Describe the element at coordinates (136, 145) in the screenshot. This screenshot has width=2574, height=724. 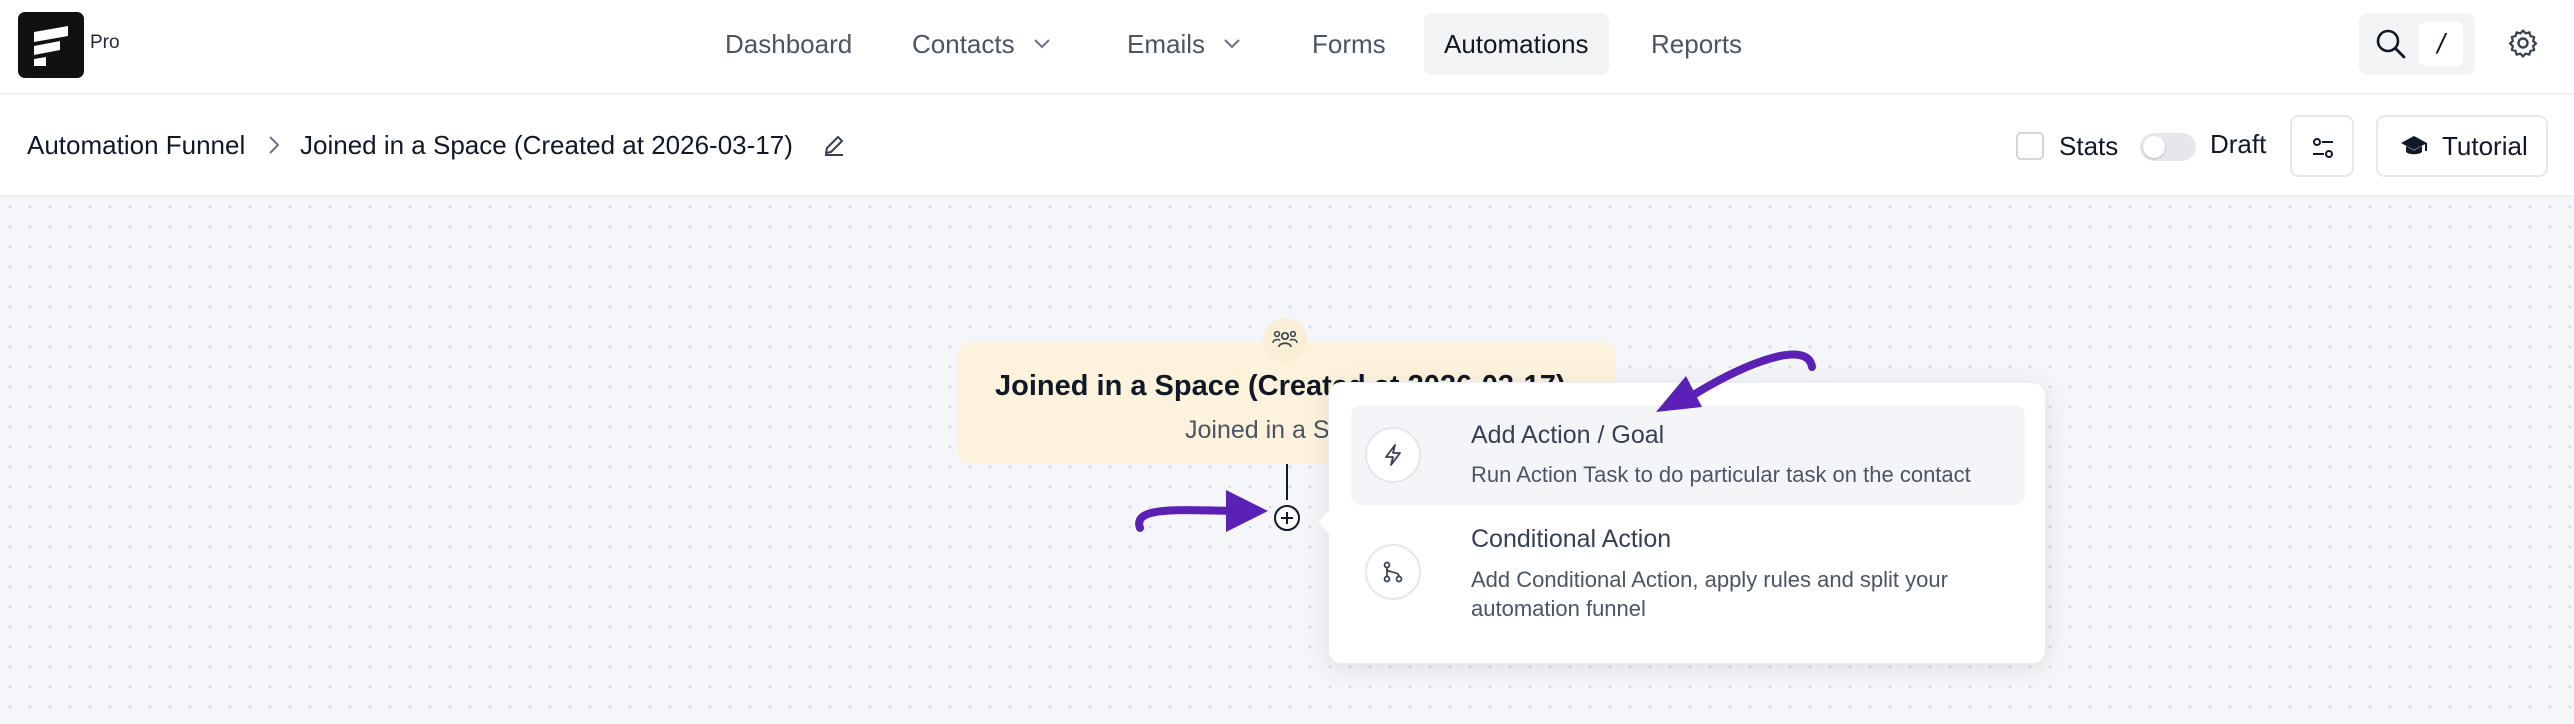
I see `breadcrumb-root: Automation Funnel` at that location.